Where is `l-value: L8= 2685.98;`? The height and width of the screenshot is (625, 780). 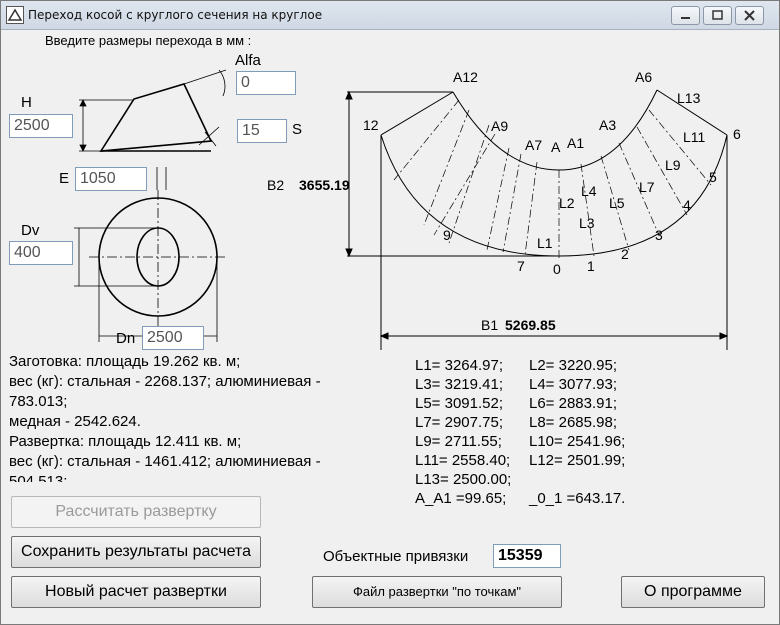
l-value: L8= 2685.98; is located at coordinates (573, 422).